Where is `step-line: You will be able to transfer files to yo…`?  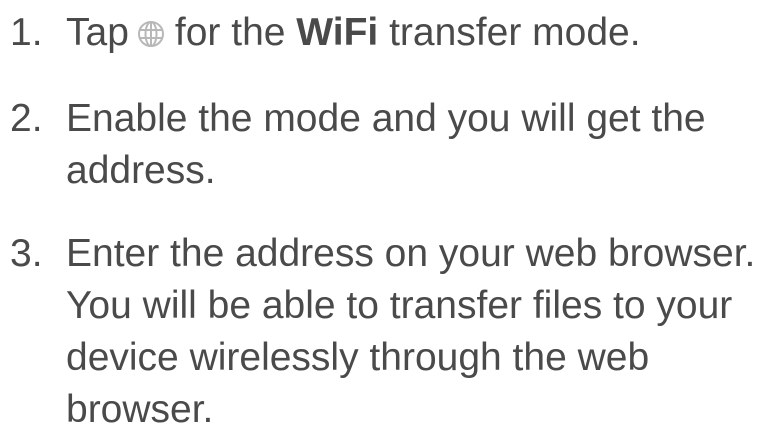 step-line: You will be able to transfer files to yo… is located at coordinates (399, 305).